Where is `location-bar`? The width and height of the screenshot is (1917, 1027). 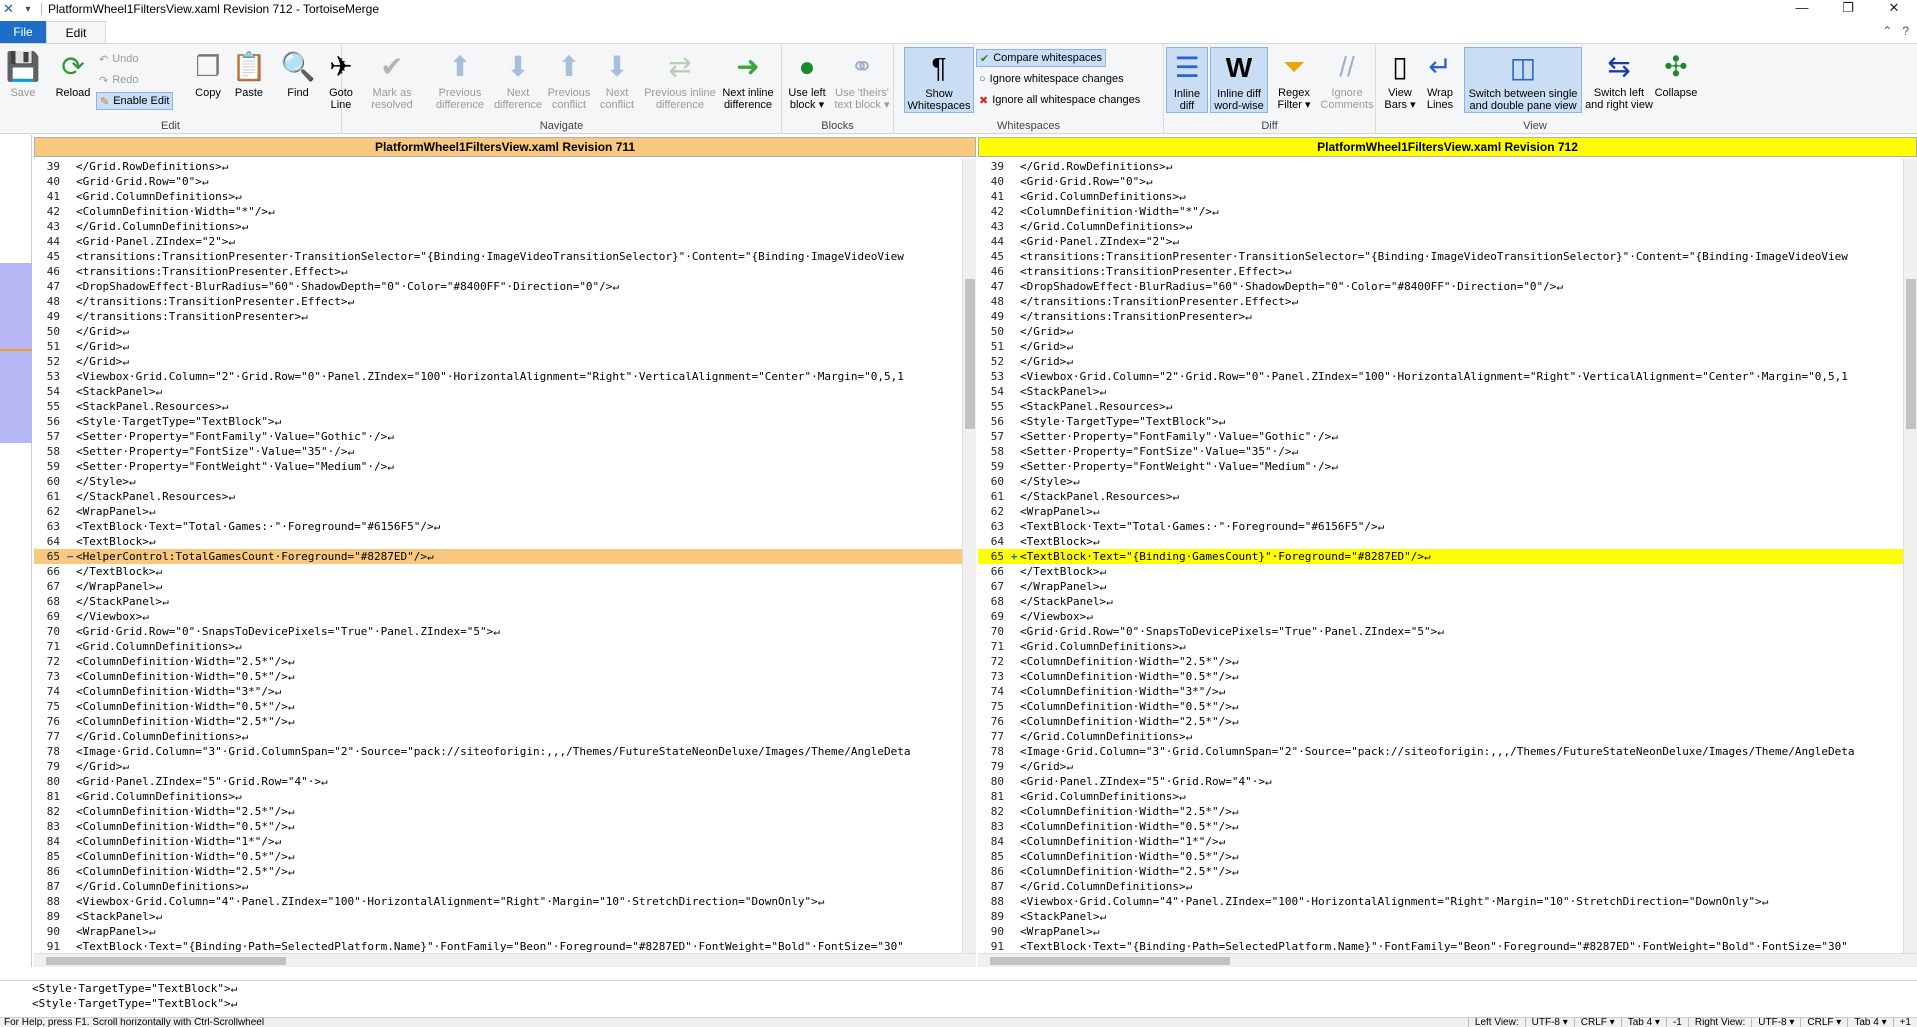 location-bar is located at coordinates (16, 551).